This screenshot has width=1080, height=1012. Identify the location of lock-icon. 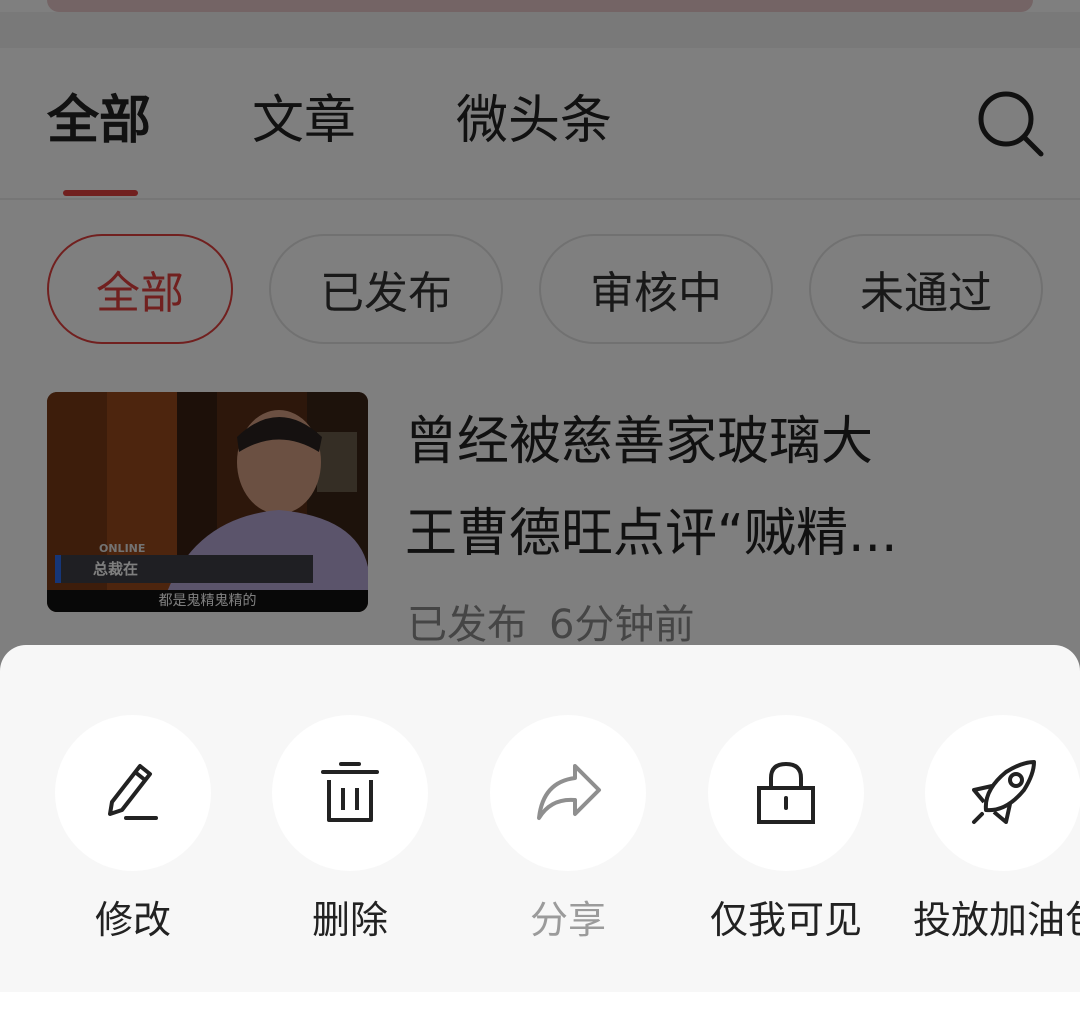
(786, 792).